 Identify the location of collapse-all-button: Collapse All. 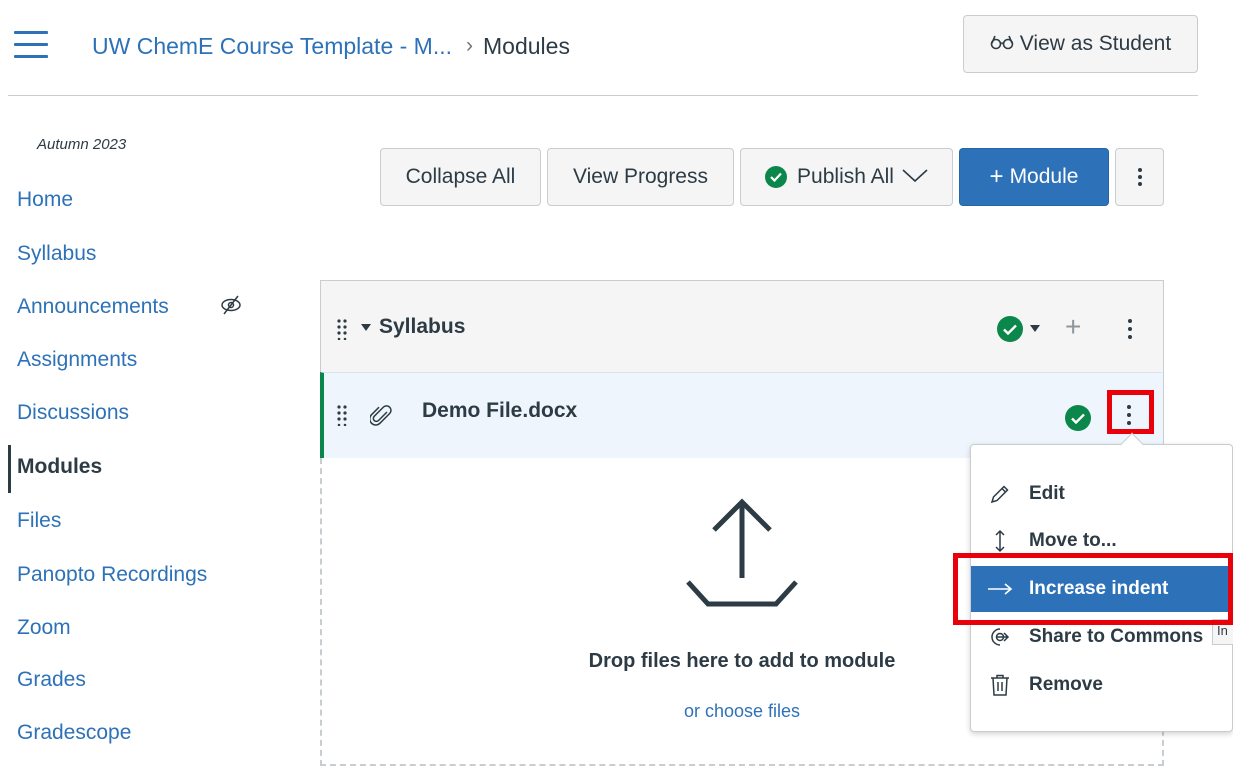
(460, 177).